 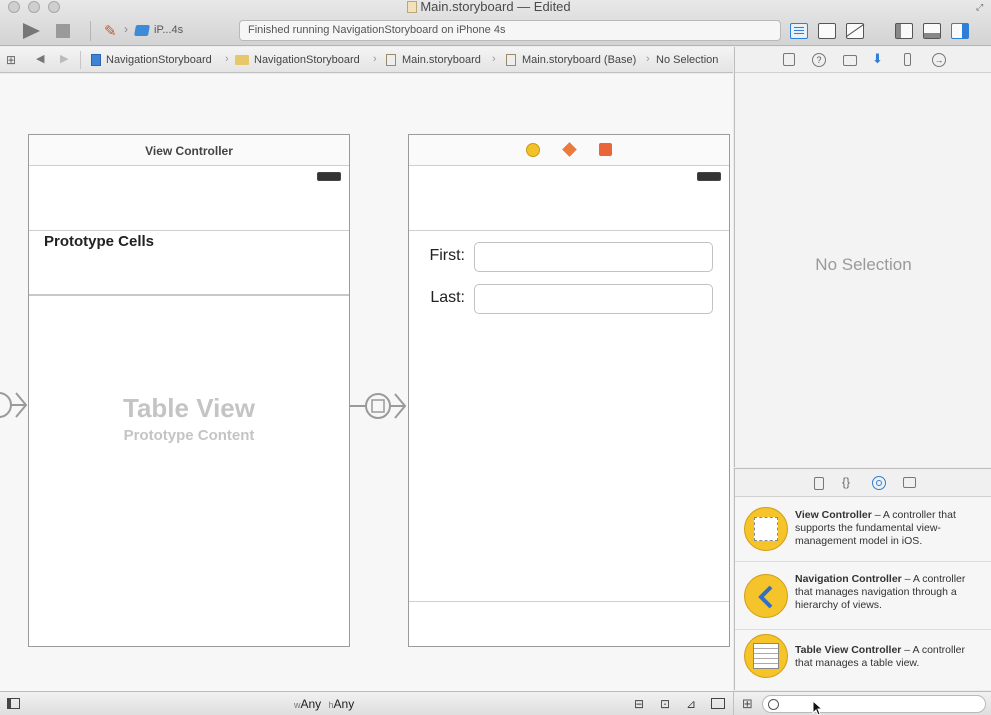 I want to click on navigator-toggle-icon, so click(x=904, y=31).